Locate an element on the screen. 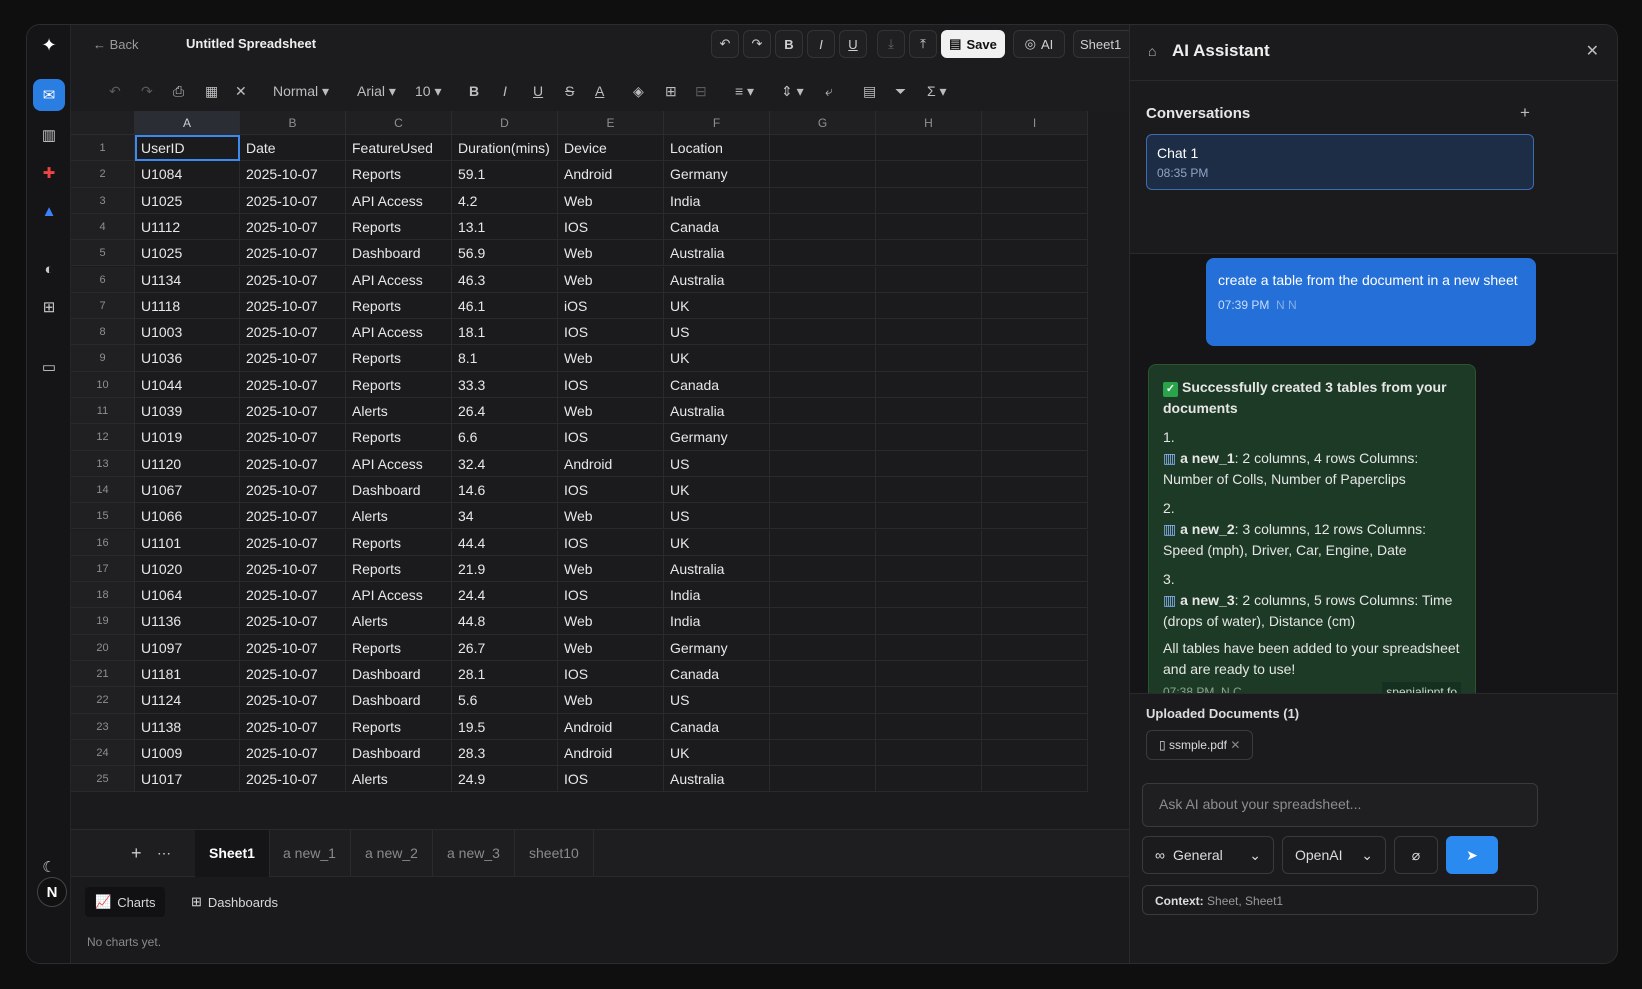  row-header: 15 is located at coordinates (103, 516).